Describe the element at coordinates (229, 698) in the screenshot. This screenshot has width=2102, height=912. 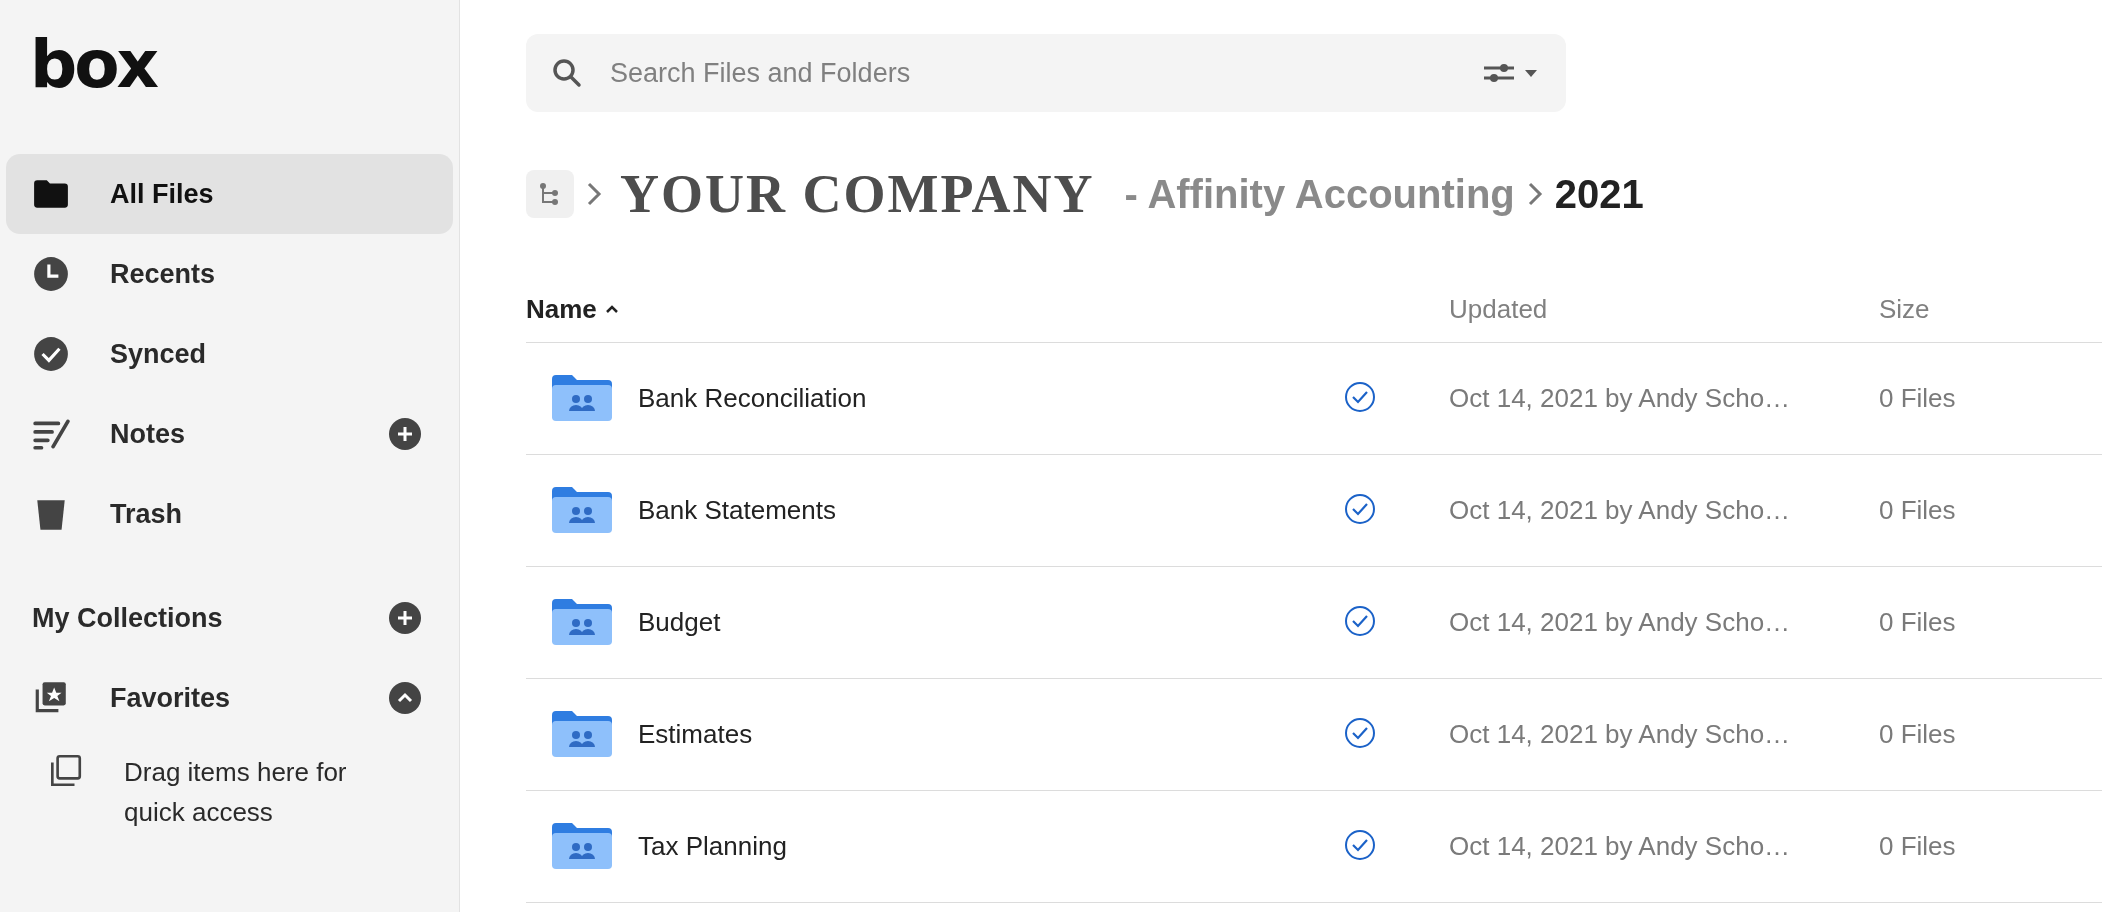
I see `sidebar-item: Favorites` at that location.